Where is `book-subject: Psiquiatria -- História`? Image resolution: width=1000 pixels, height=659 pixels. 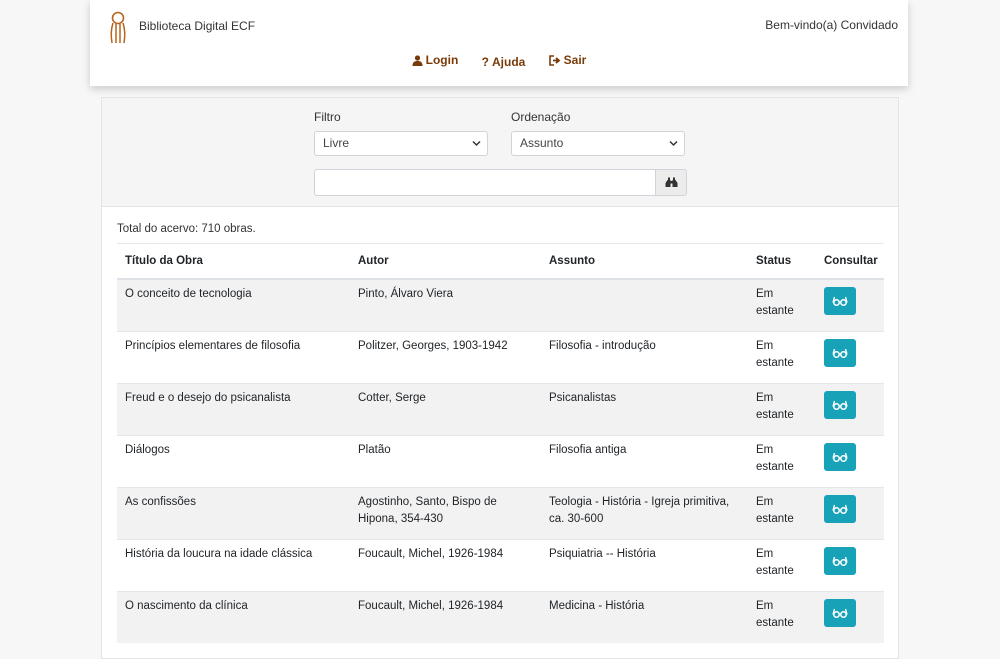 book-subject: Psiquiatria -- História is located at coordinates (644, 564).